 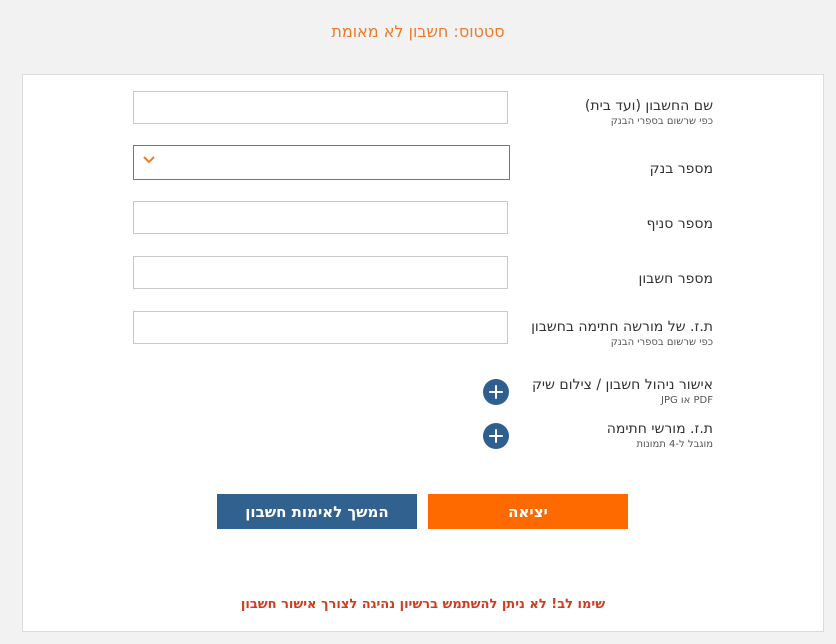 I want to click on upload-signatories-ids-button, so click(x=496, y=436).